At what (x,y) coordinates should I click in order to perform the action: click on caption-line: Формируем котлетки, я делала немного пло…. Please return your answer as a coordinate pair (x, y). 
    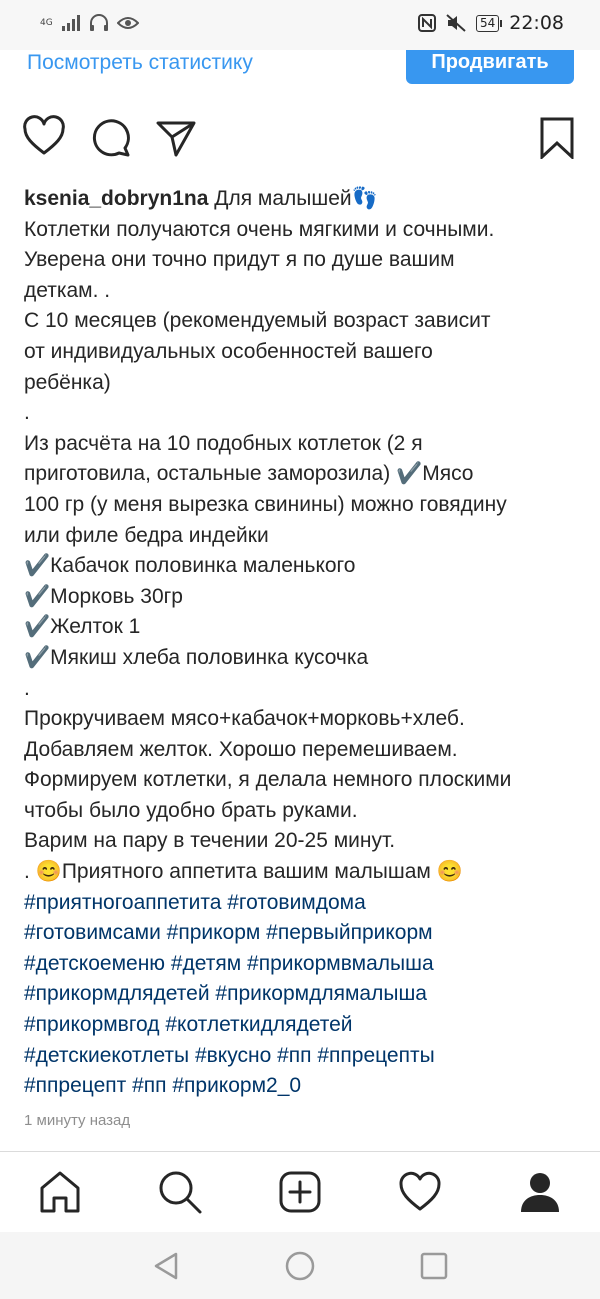
    Looking at the image, I should click on (268, 780).